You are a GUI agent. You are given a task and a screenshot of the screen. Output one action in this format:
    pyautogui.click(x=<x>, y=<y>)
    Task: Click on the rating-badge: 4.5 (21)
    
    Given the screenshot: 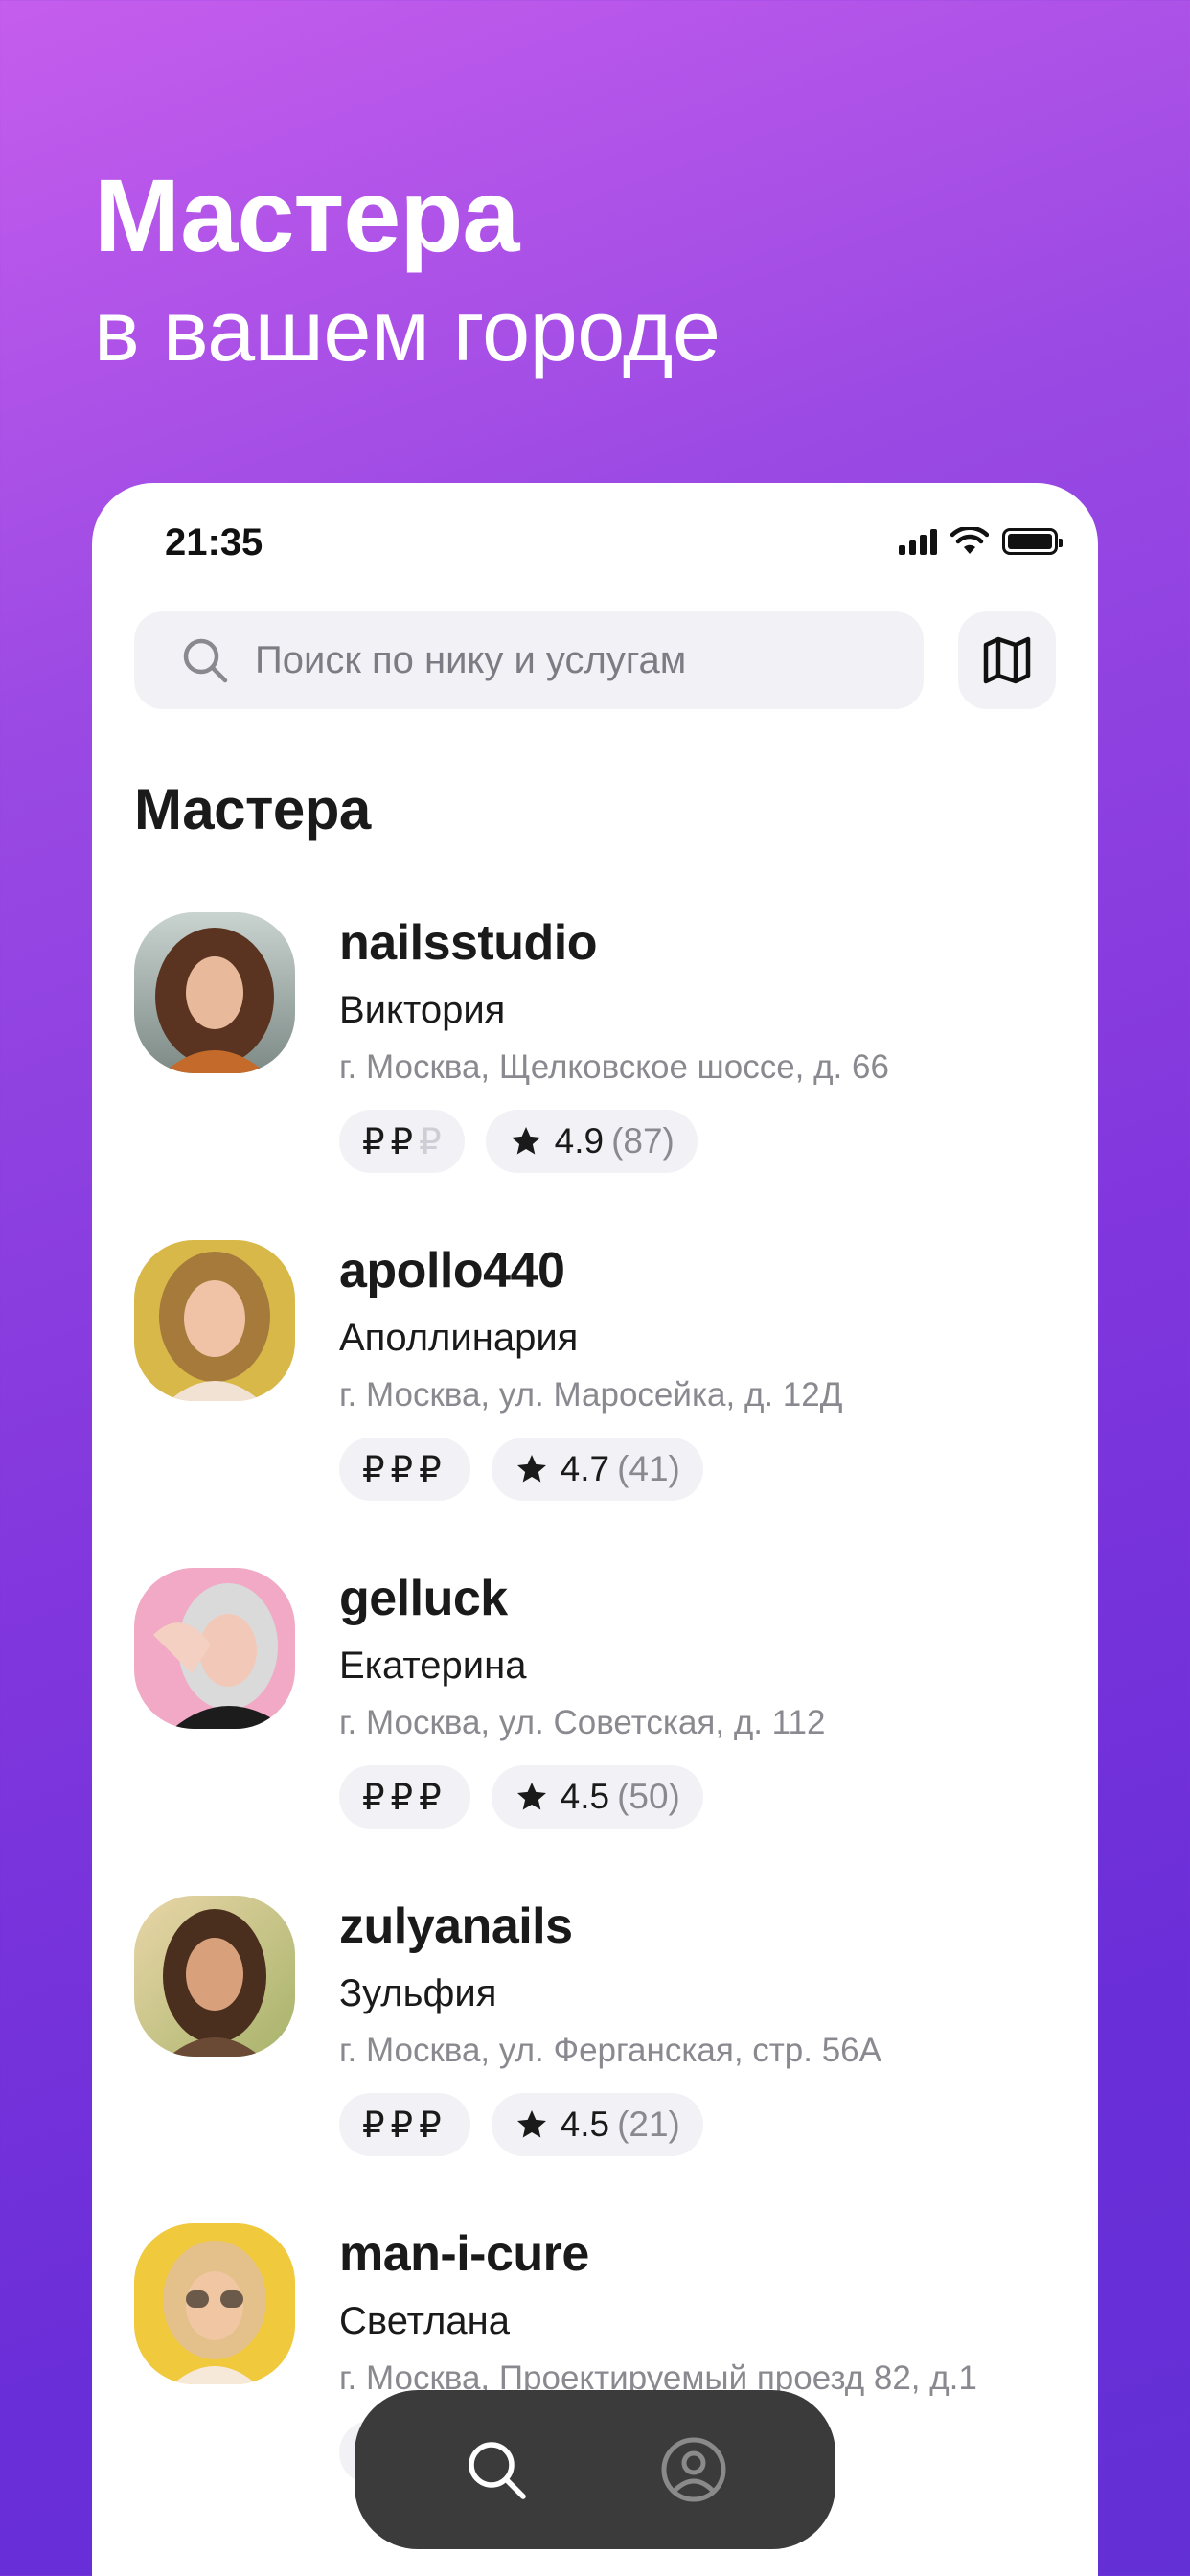 What is the action you would take?
    pyautogui.click(x=597, y=2124)
    